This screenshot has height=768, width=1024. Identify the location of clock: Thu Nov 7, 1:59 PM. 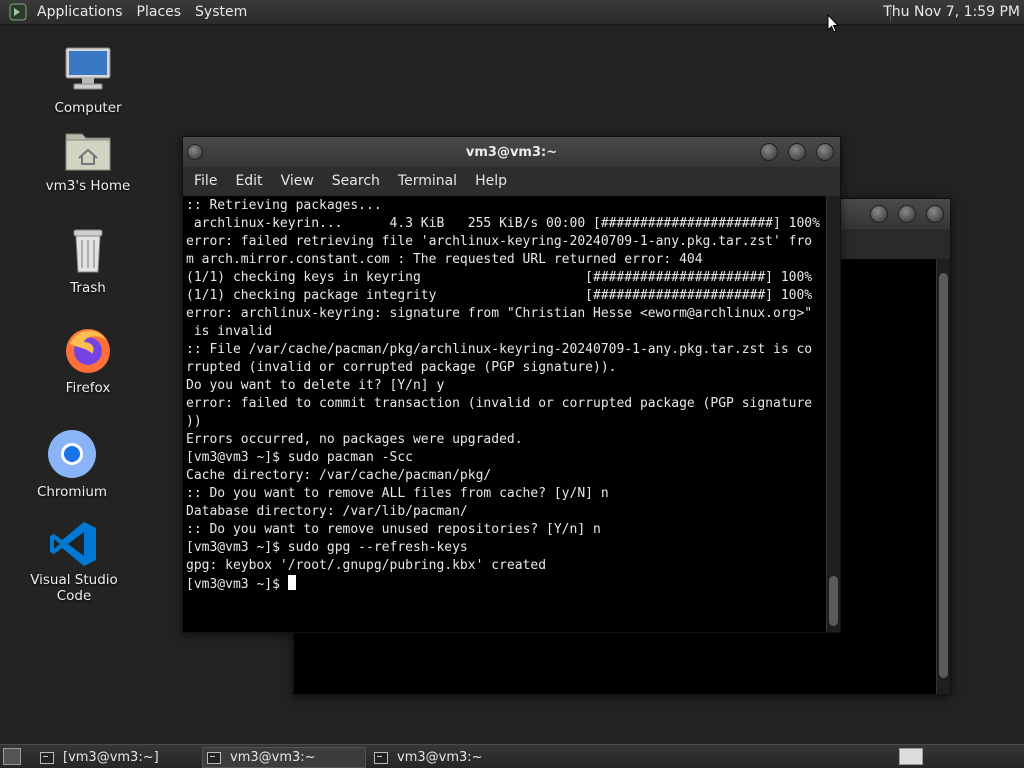
(951, 12).